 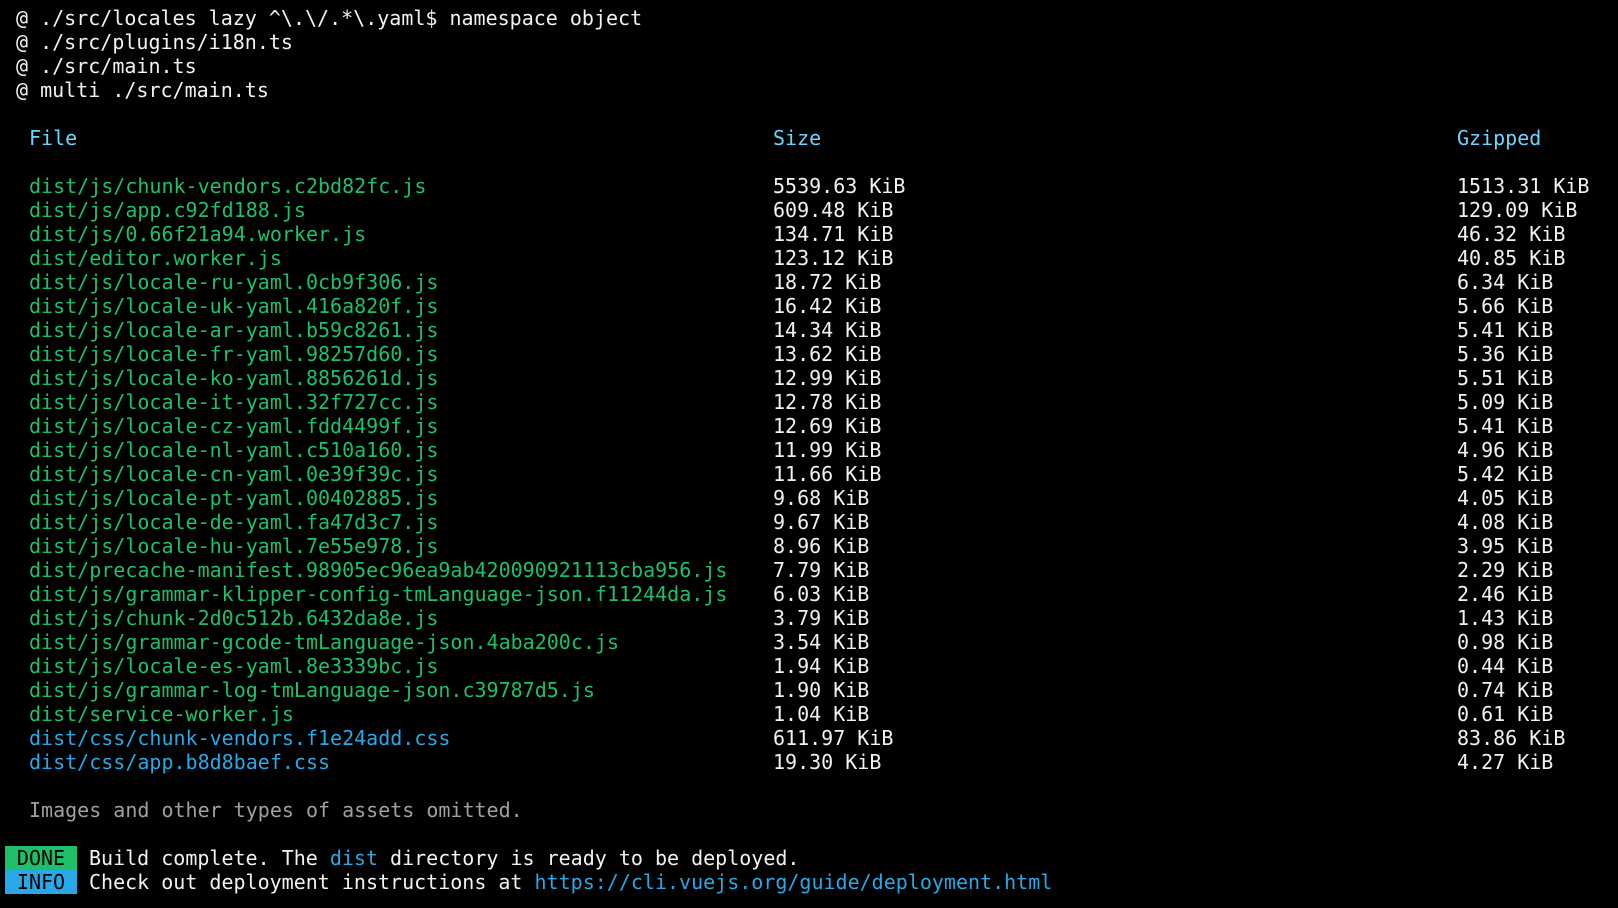 What do you see at coordinates (827, 762) in the screenshot?
I see `asset-size: 19.30 KiB` at bounding box center [827, 762].